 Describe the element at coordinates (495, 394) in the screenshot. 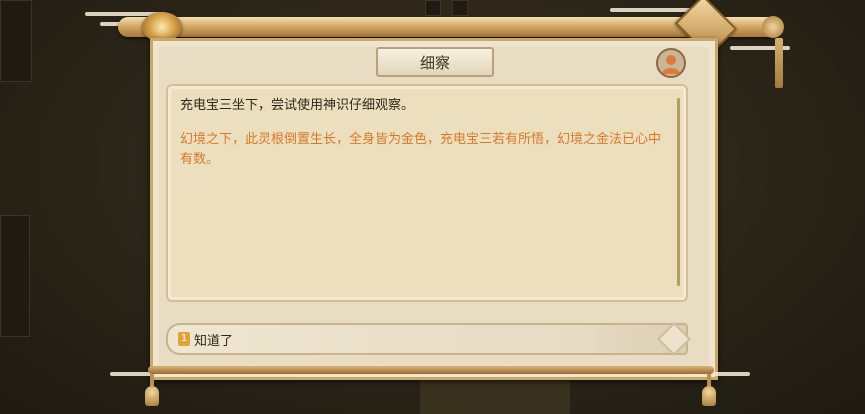

I see `background-path` at that location.